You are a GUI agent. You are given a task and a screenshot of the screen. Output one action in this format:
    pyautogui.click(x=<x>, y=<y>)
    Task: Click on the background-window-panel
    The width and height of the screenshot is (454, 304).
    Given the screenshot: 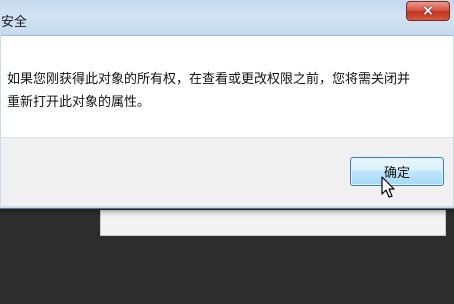 What is the action you would take?
    pyautogui.click(x=273, y=223)
    